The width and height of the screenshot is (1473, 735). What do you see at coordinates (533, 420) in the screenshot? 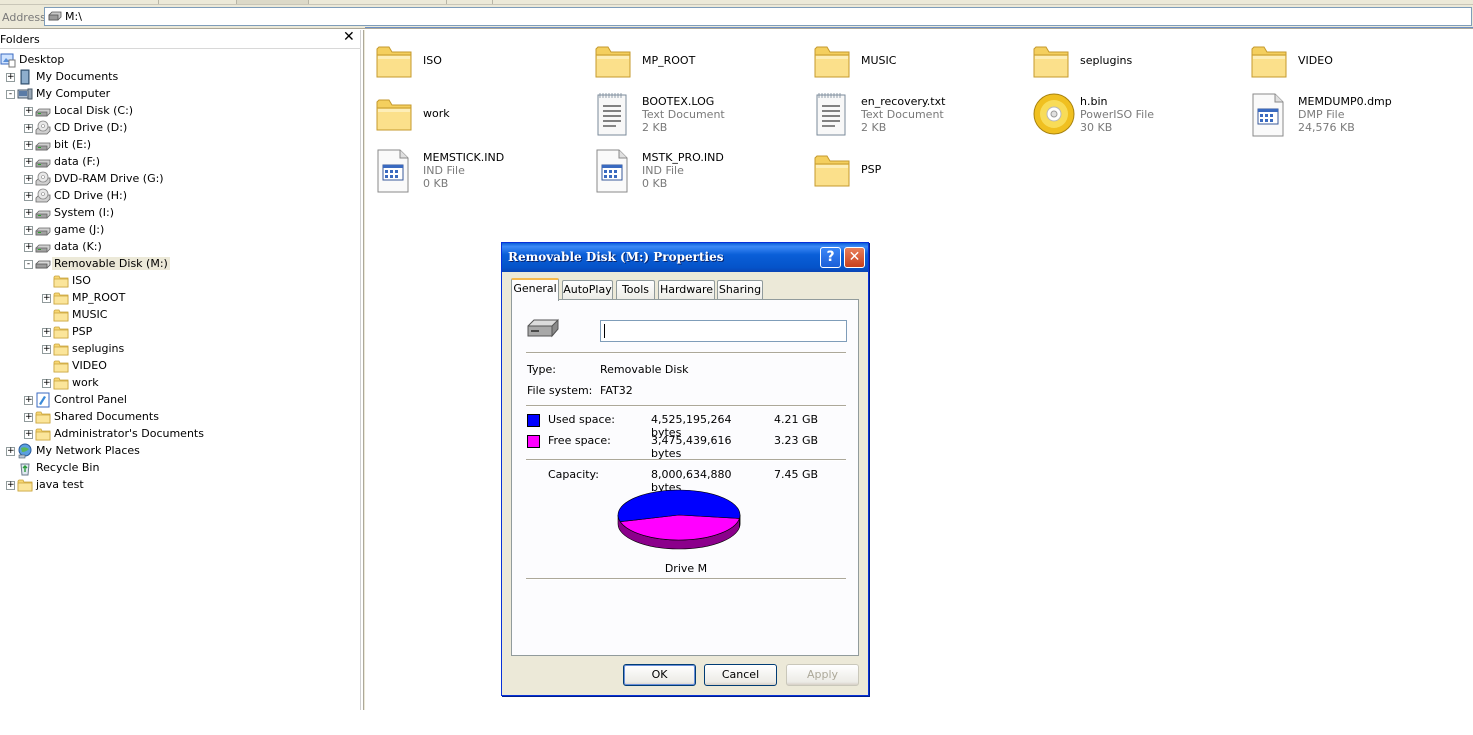
I see `used-space-swatch` at bounding box center [533, 420].